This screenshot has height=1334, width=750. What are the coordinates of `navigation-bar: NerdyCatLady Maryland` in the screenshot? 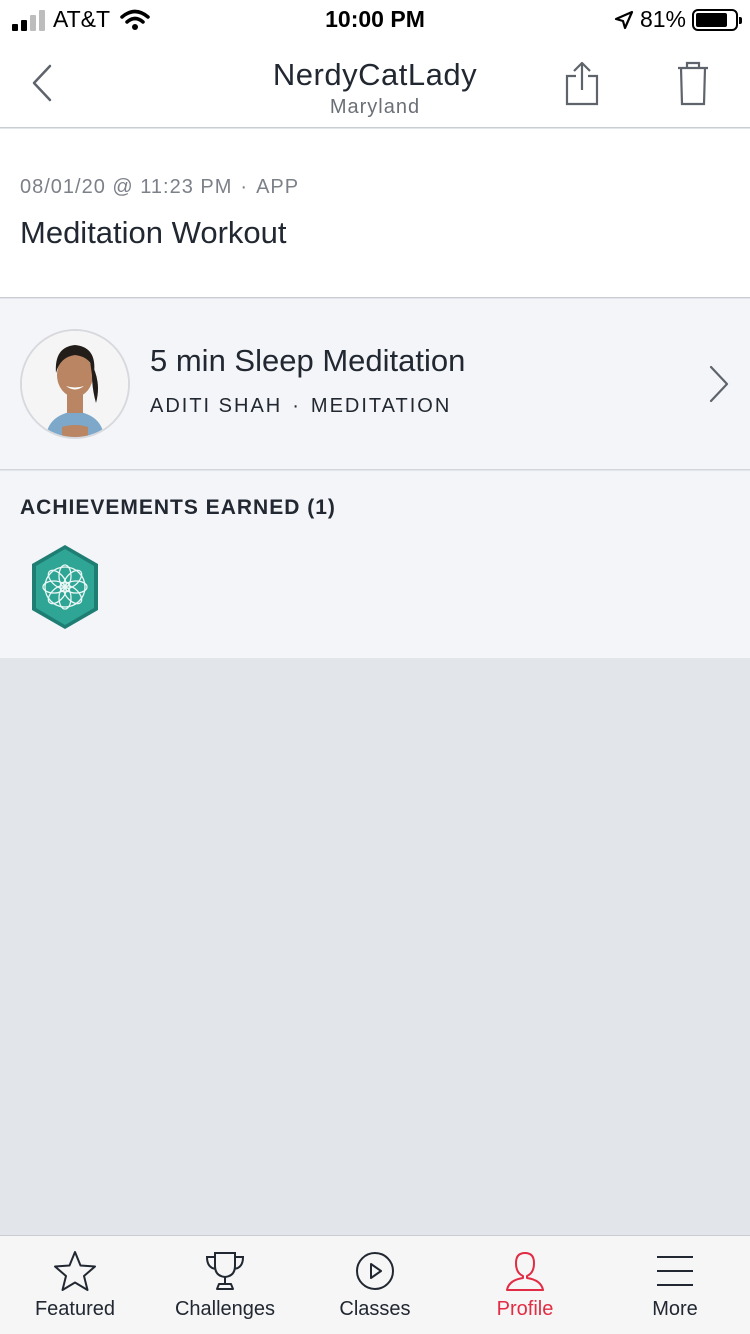 It's located at (375, 84).